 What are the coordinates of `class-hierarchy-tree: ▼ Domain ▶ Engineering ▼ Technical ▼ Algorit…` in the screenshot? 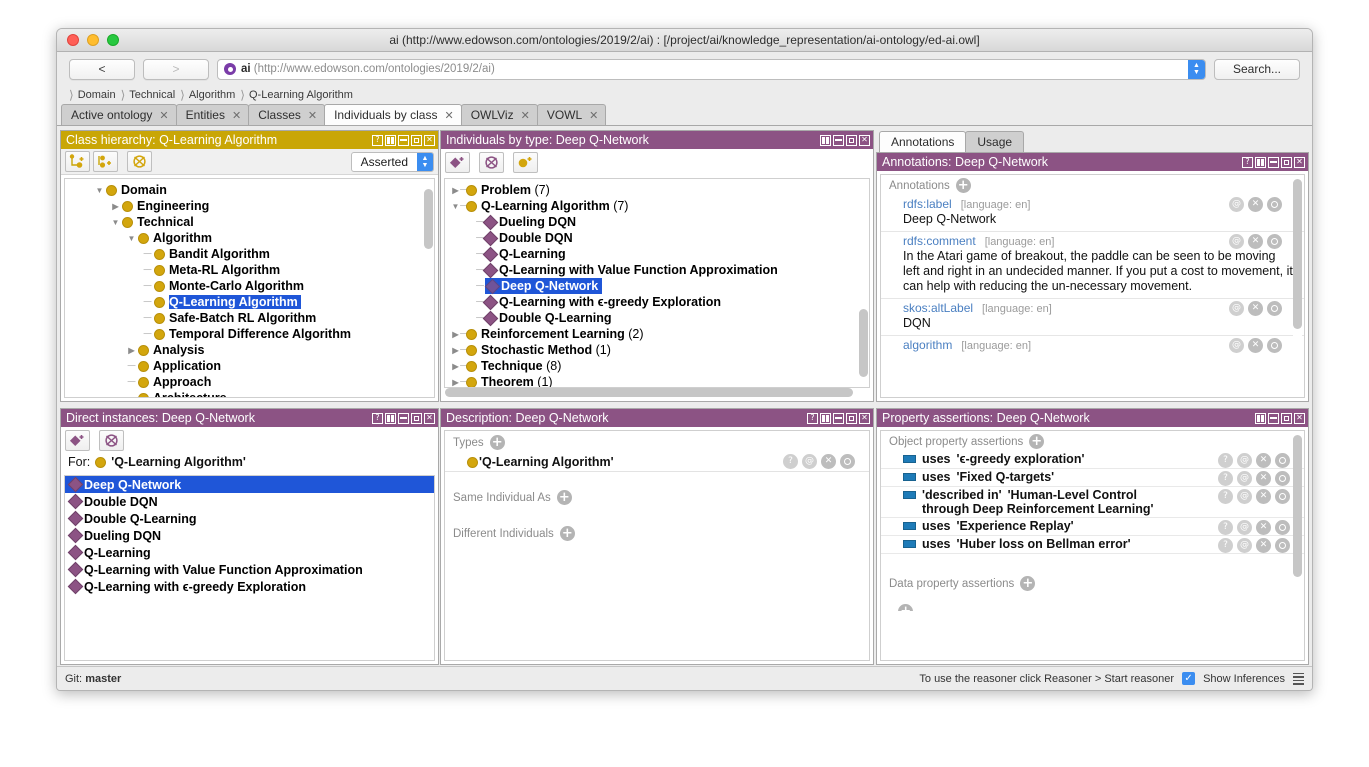 It's located at (249, 288).